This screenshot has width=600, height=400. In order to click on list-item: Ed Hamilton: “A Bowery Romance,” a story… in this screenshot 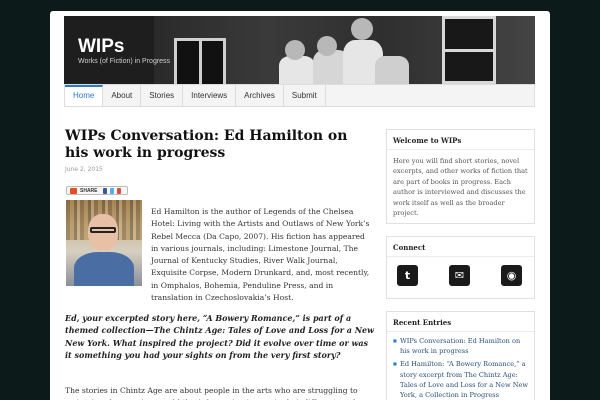, I will do `click(460, 379)`.